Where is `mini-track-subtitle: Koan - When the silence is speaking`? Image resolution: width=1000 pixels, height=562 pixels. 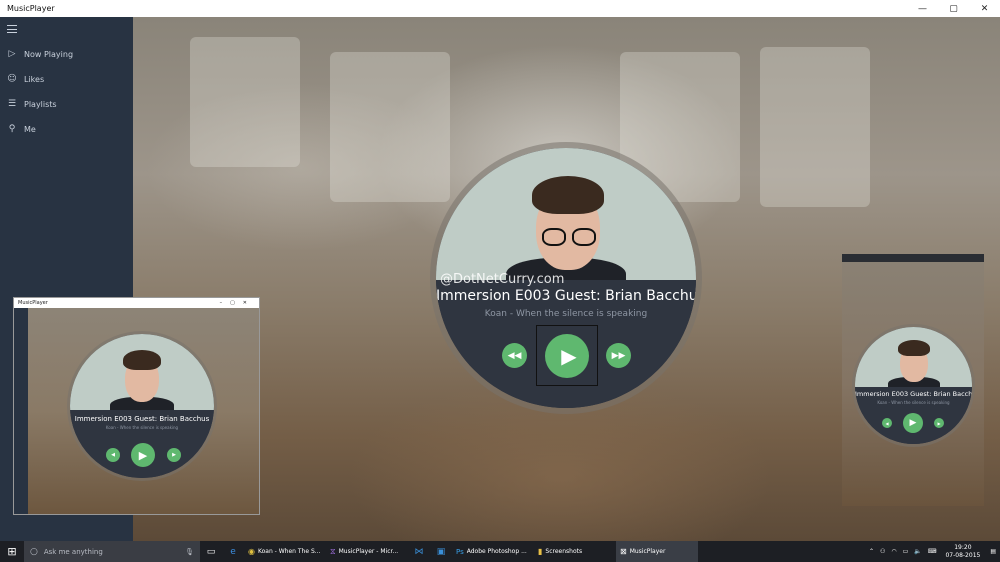
mini-track-subtitle: Koan - When the silence is speaking is located at coordinates (142, 427).